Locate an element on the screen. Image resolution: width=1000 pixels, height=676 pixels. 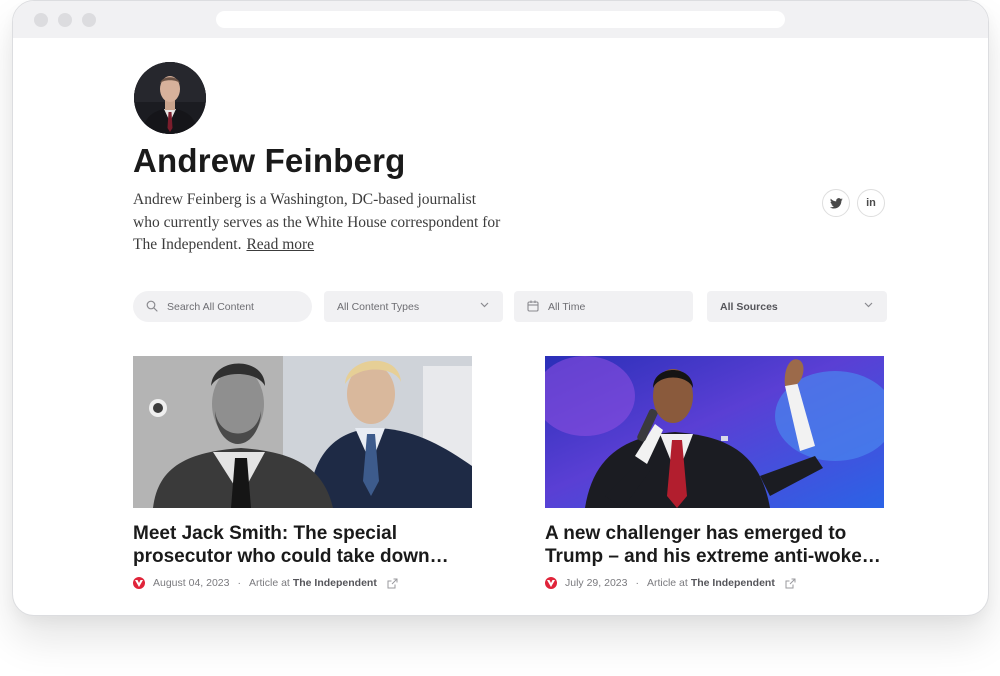
twitter-button is located at coordinates (836, 203).